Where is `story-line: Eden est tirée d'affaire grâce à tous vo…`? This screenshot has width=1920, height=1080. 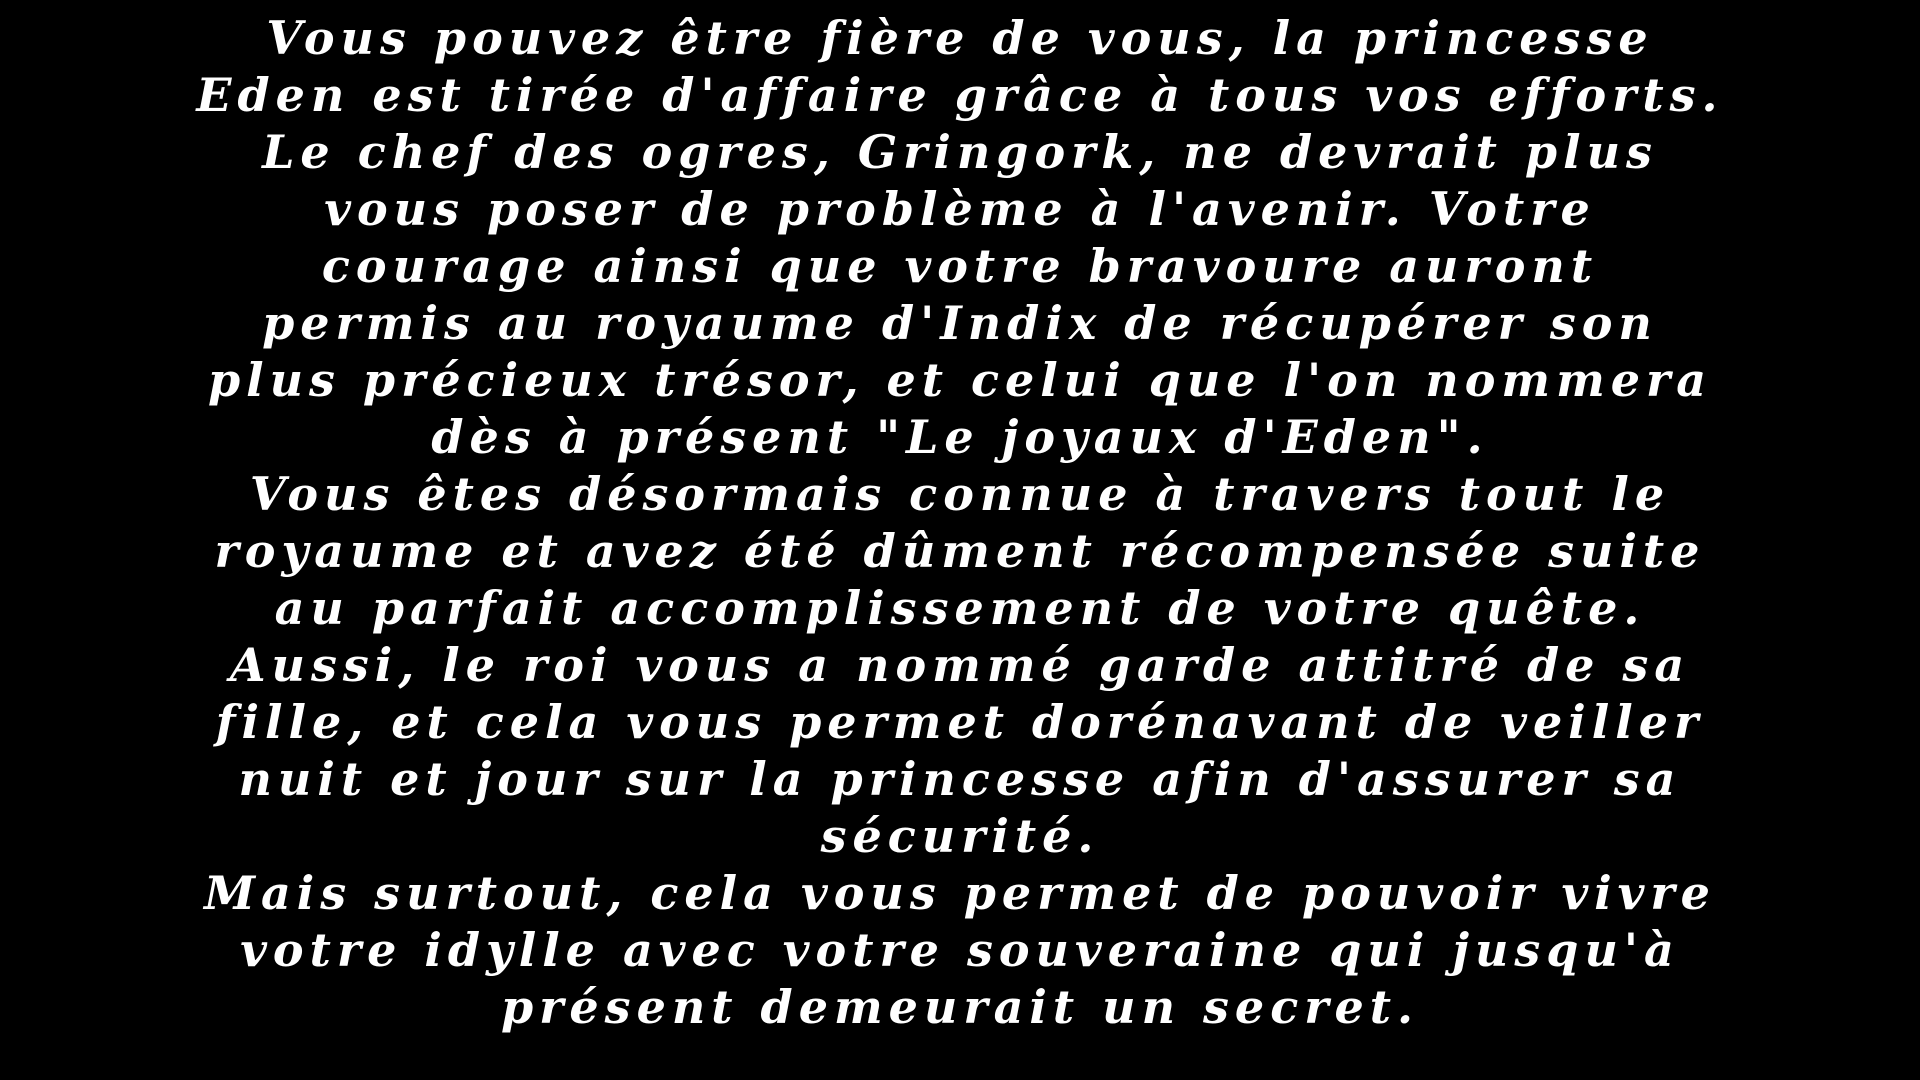
story-line: Eden est tirée d'affaire grâce à tous vo… is located at coordinates (960, 95).